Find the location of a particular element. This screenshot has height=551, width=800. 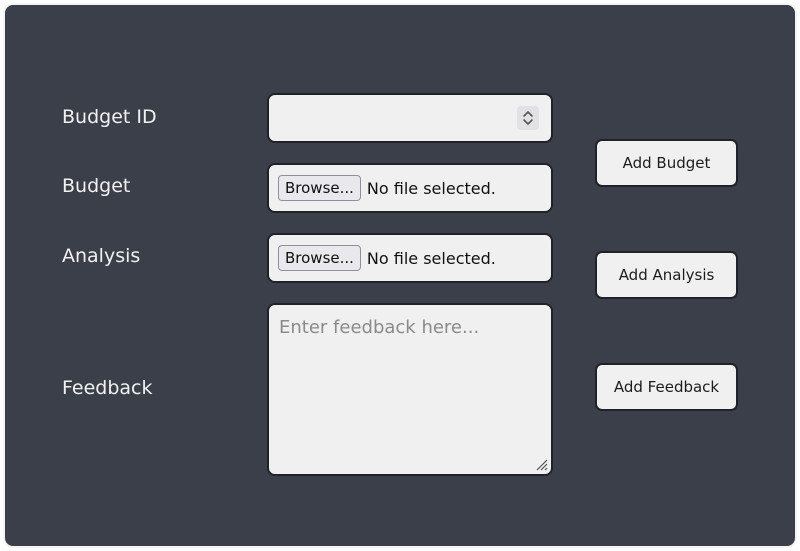

resize-handle-icon is located at coordinates (541, 464).